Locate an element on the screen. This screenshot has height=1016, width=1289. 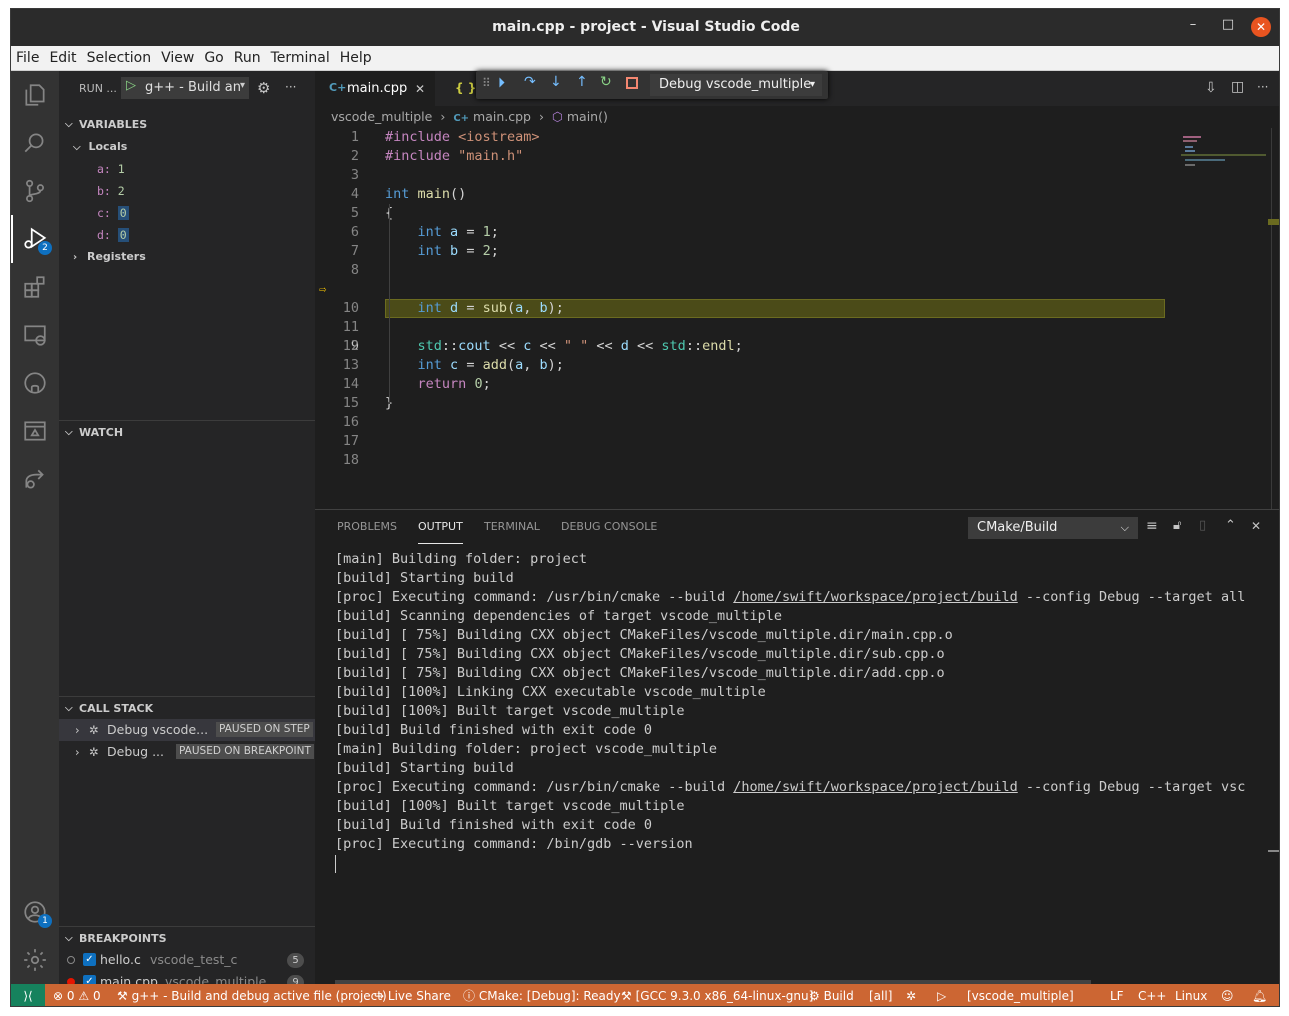
menu-selection: Selection is located at coordinates (119, 56).